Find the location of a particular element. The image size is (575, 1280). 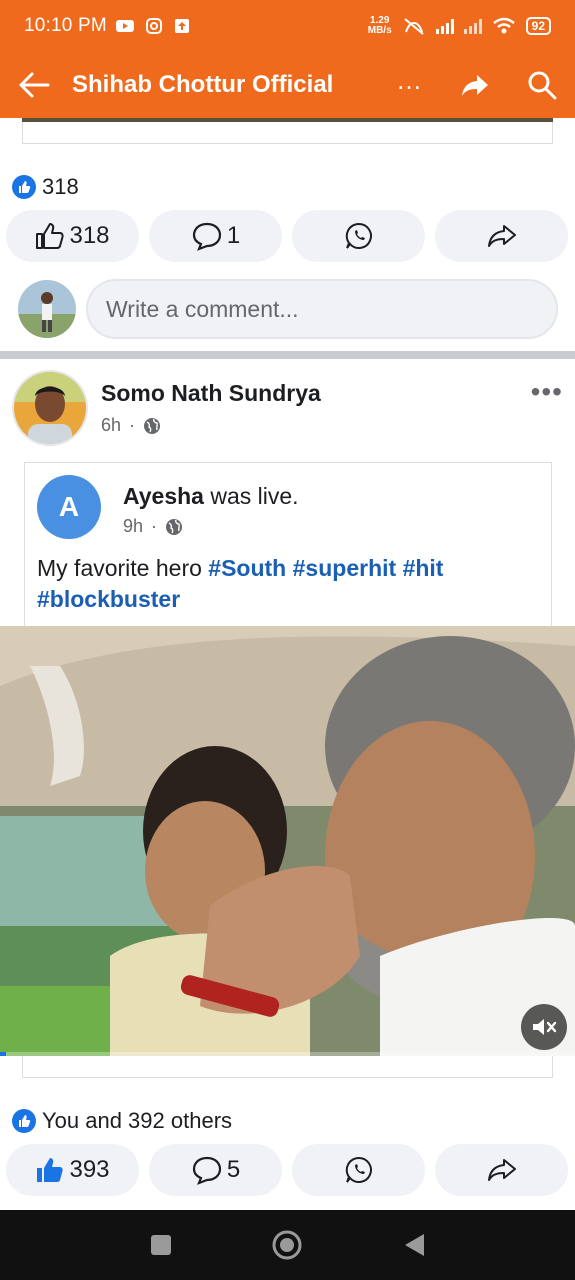

upload-icon is located at coordinates (181, 26).